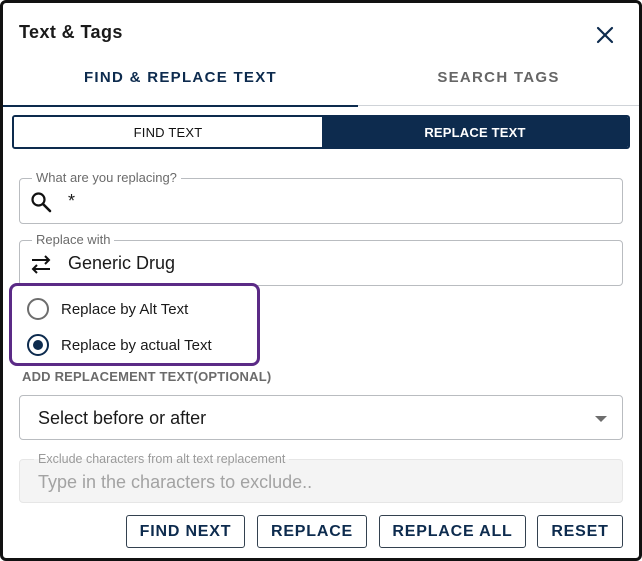 This screenshot has width=642, height=561. I want to click on tab-bar: FIND & REPLACE TEXT SEARCH TAGS, so click(321, 85).